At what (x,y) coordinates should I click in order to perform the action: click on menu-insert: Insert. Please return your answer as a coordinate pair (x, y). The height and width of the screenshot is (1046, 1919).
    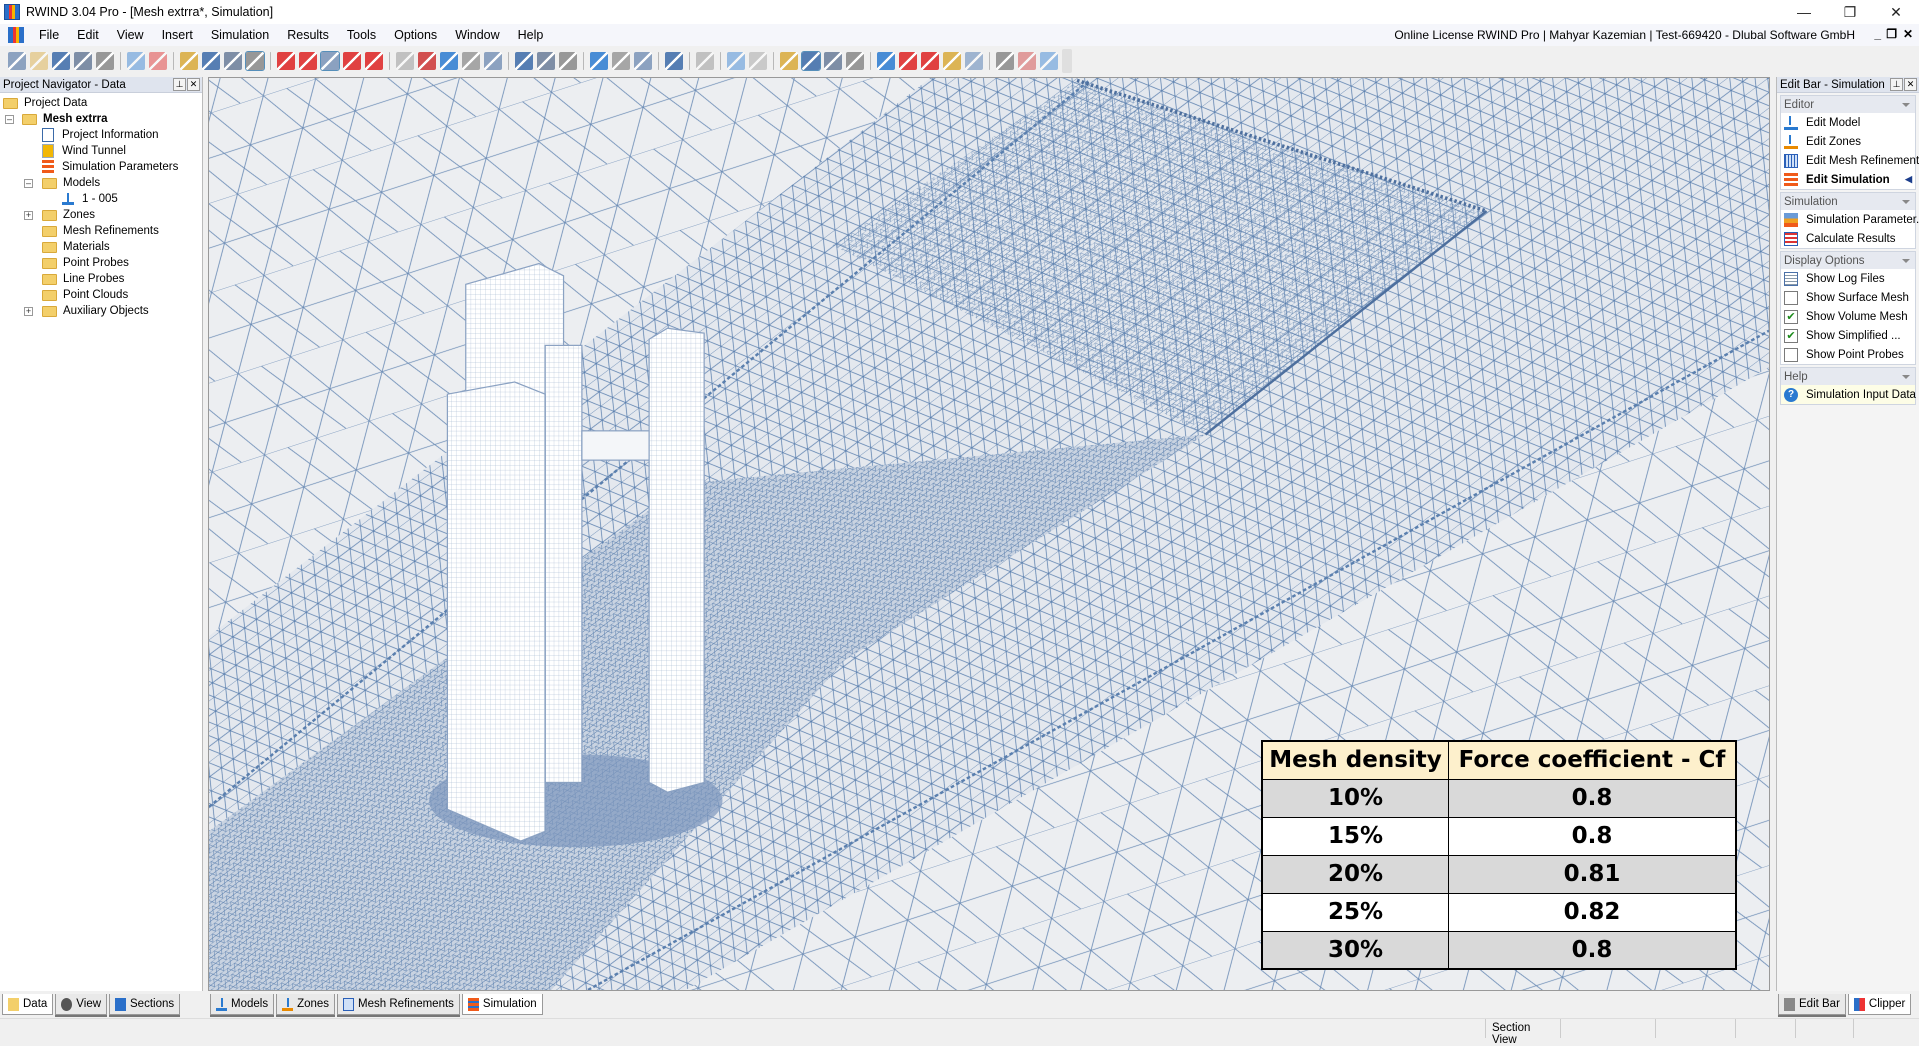
    Looking at the image, I should click on (177, 35).